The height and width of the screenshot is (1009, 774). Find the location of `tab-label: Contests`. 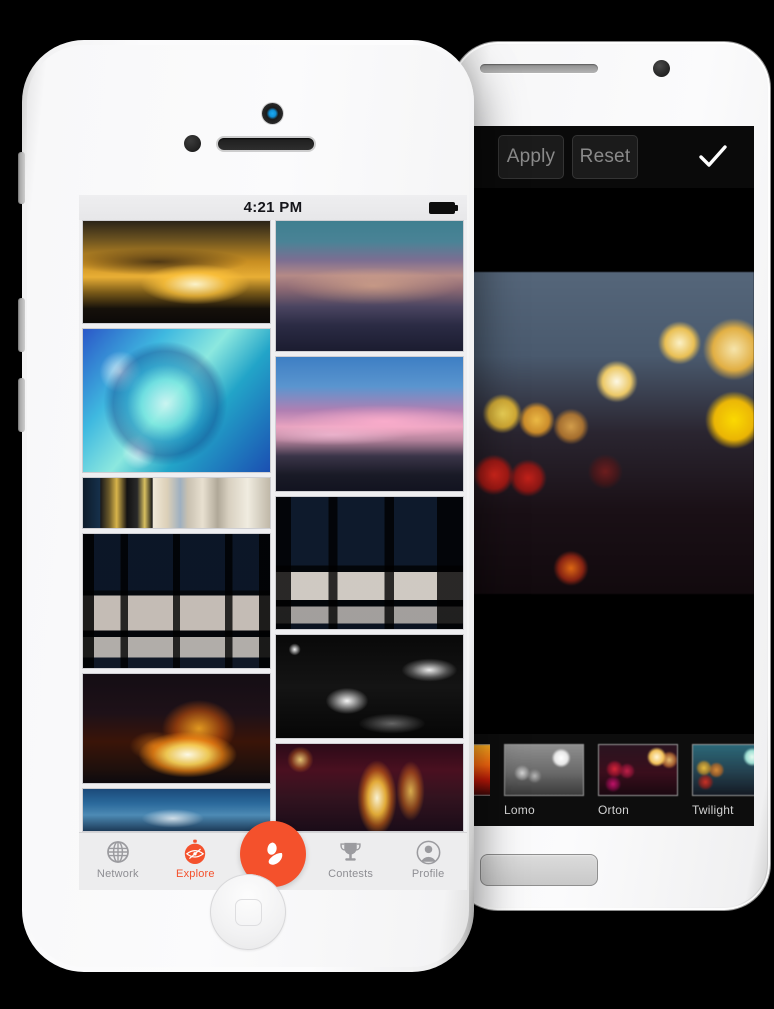

tab-label: Contests is located at coordinates (351, 874).